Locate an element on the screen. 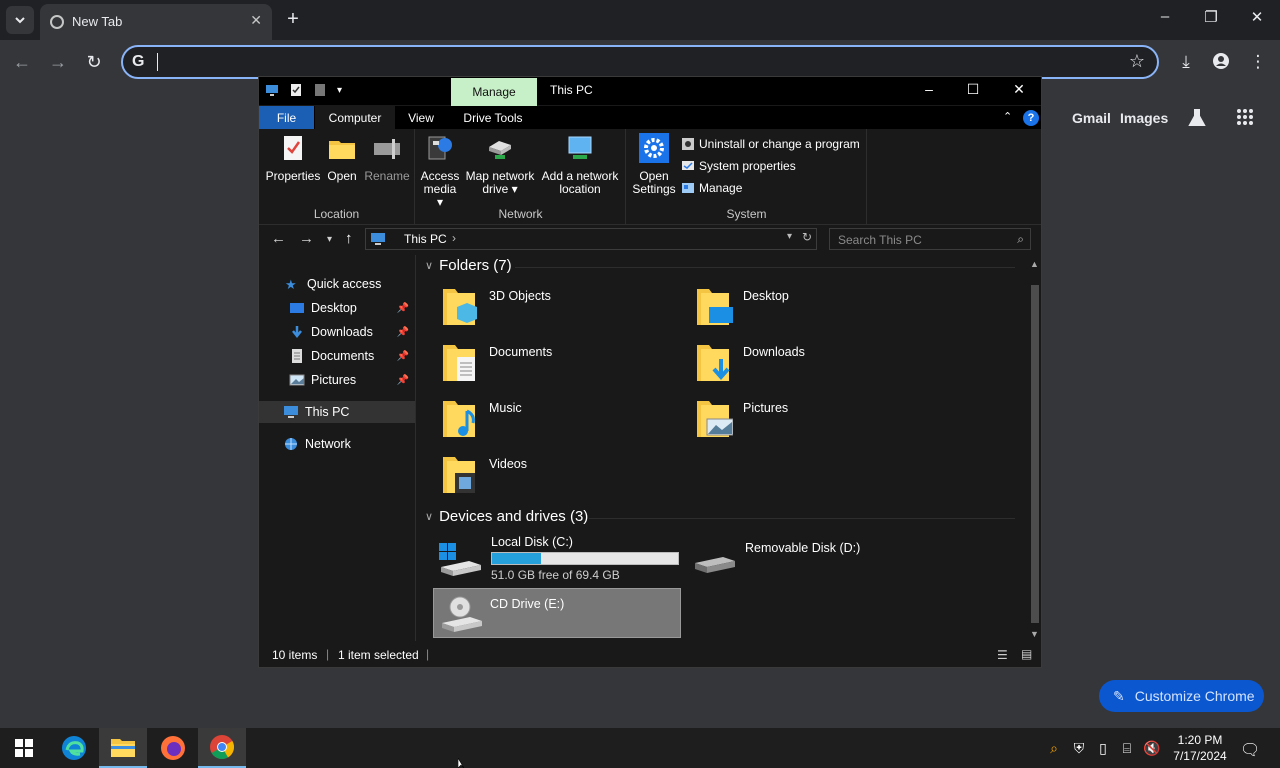 Image resolution: width=1280 pixels, height=768 pixels. folder-music: Music is located at coordinates (537, 420).